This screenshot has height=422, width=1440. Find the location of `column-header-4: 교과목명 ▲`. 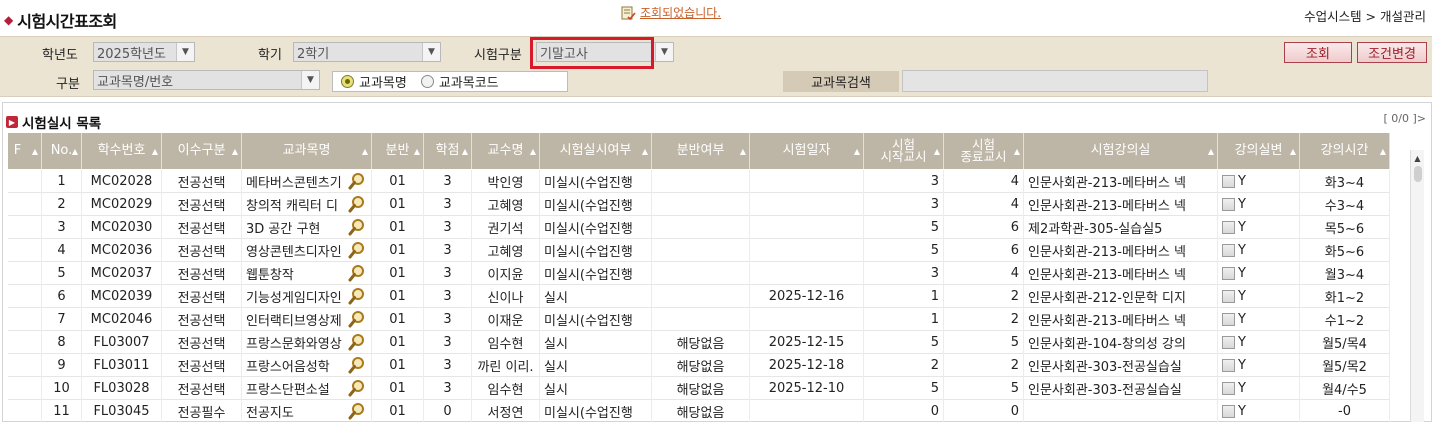

column-header-4: 교과목명 ▲ is located at coordinates (307, 151).